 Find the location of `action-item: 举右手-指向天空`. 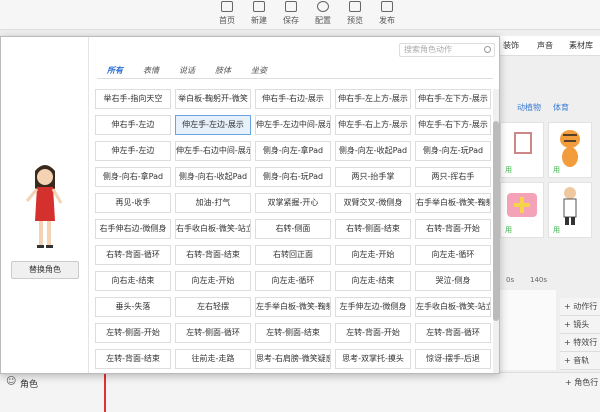

action-item: 举右手-指向天空 is located at coordinates (133, 99).